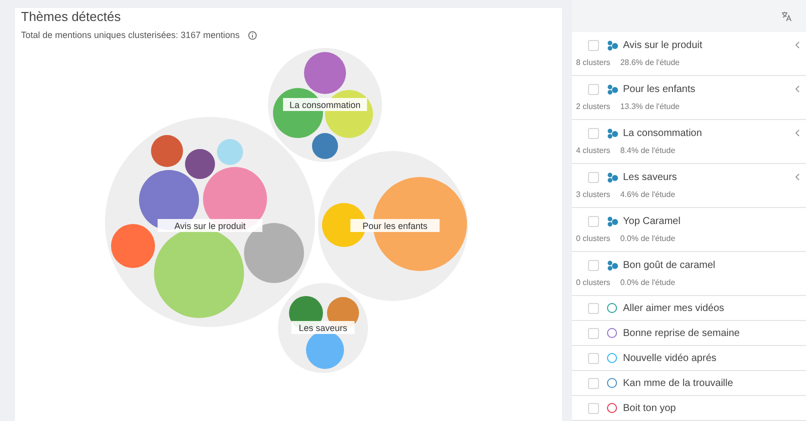 The height and width of the screenshot is (421, 806). What do you see at coordinates (681, 333) in the screenshot?
I see `topic-name: Bonne reprise de semaine` at bounding box center [681, 333].